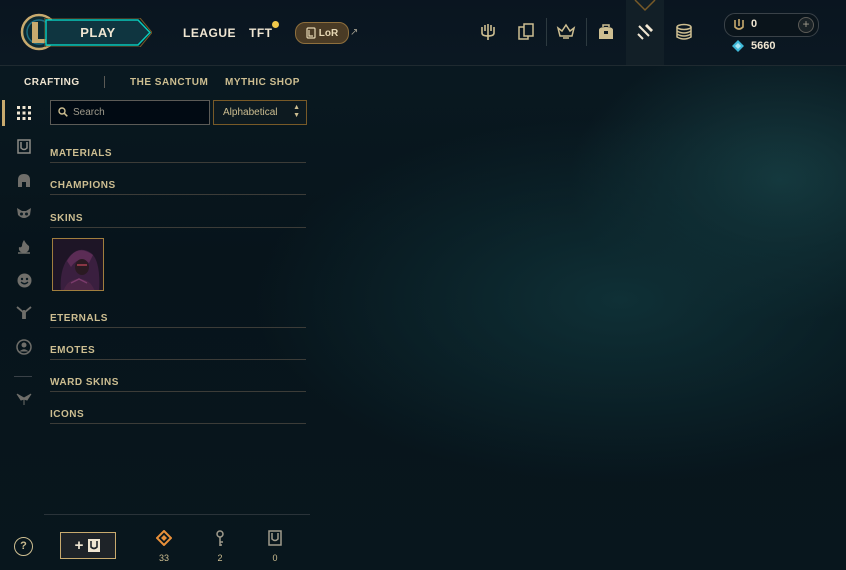 The height and width of the screenshot is (570, 846). I want to click on tab-mythic-shop: MYTHIC SHOP, so click(262, 82).